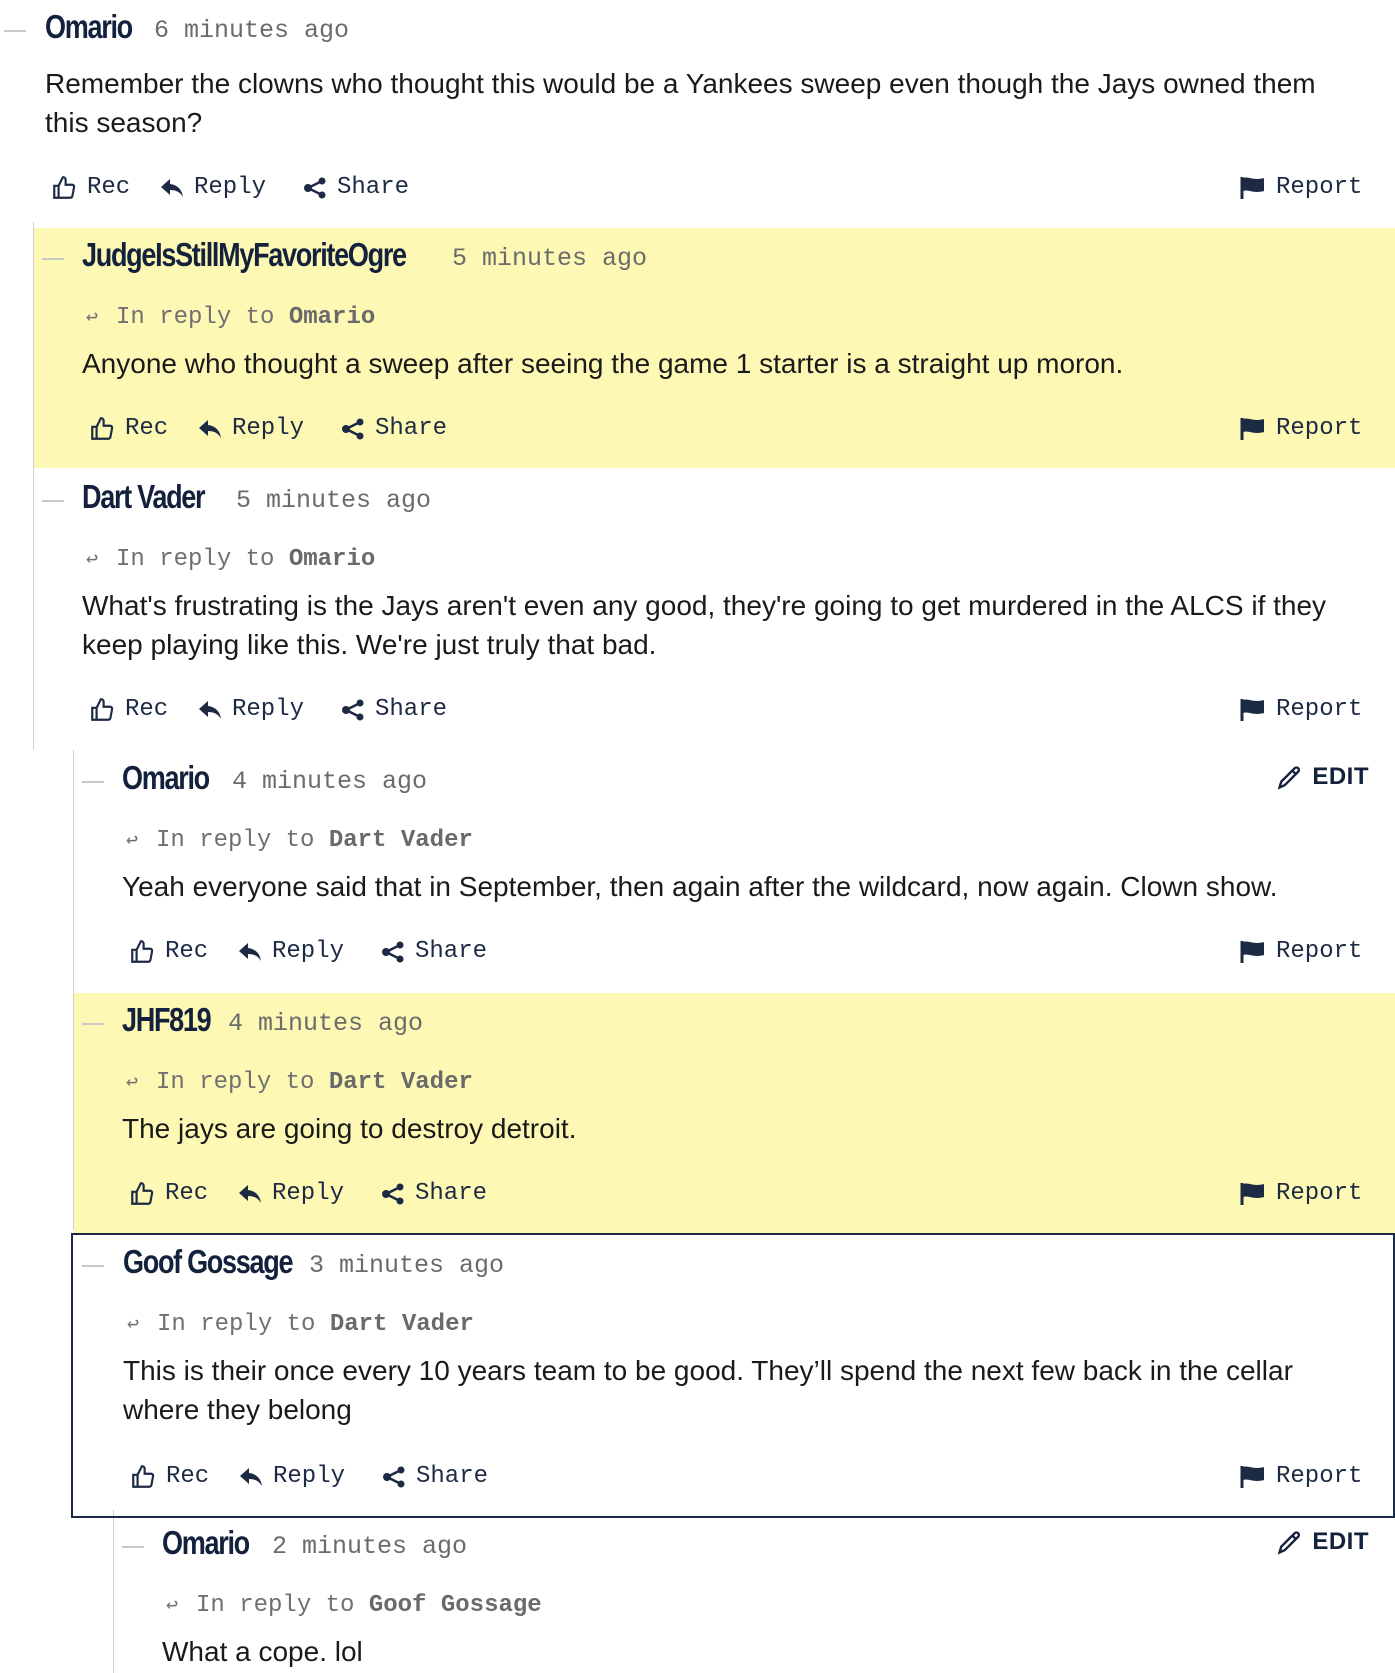  What do you see at coordinates (262, 1651) in the screenshot?
I see `comment-body: What a cope. lol` at bounding box center [262, 1651].